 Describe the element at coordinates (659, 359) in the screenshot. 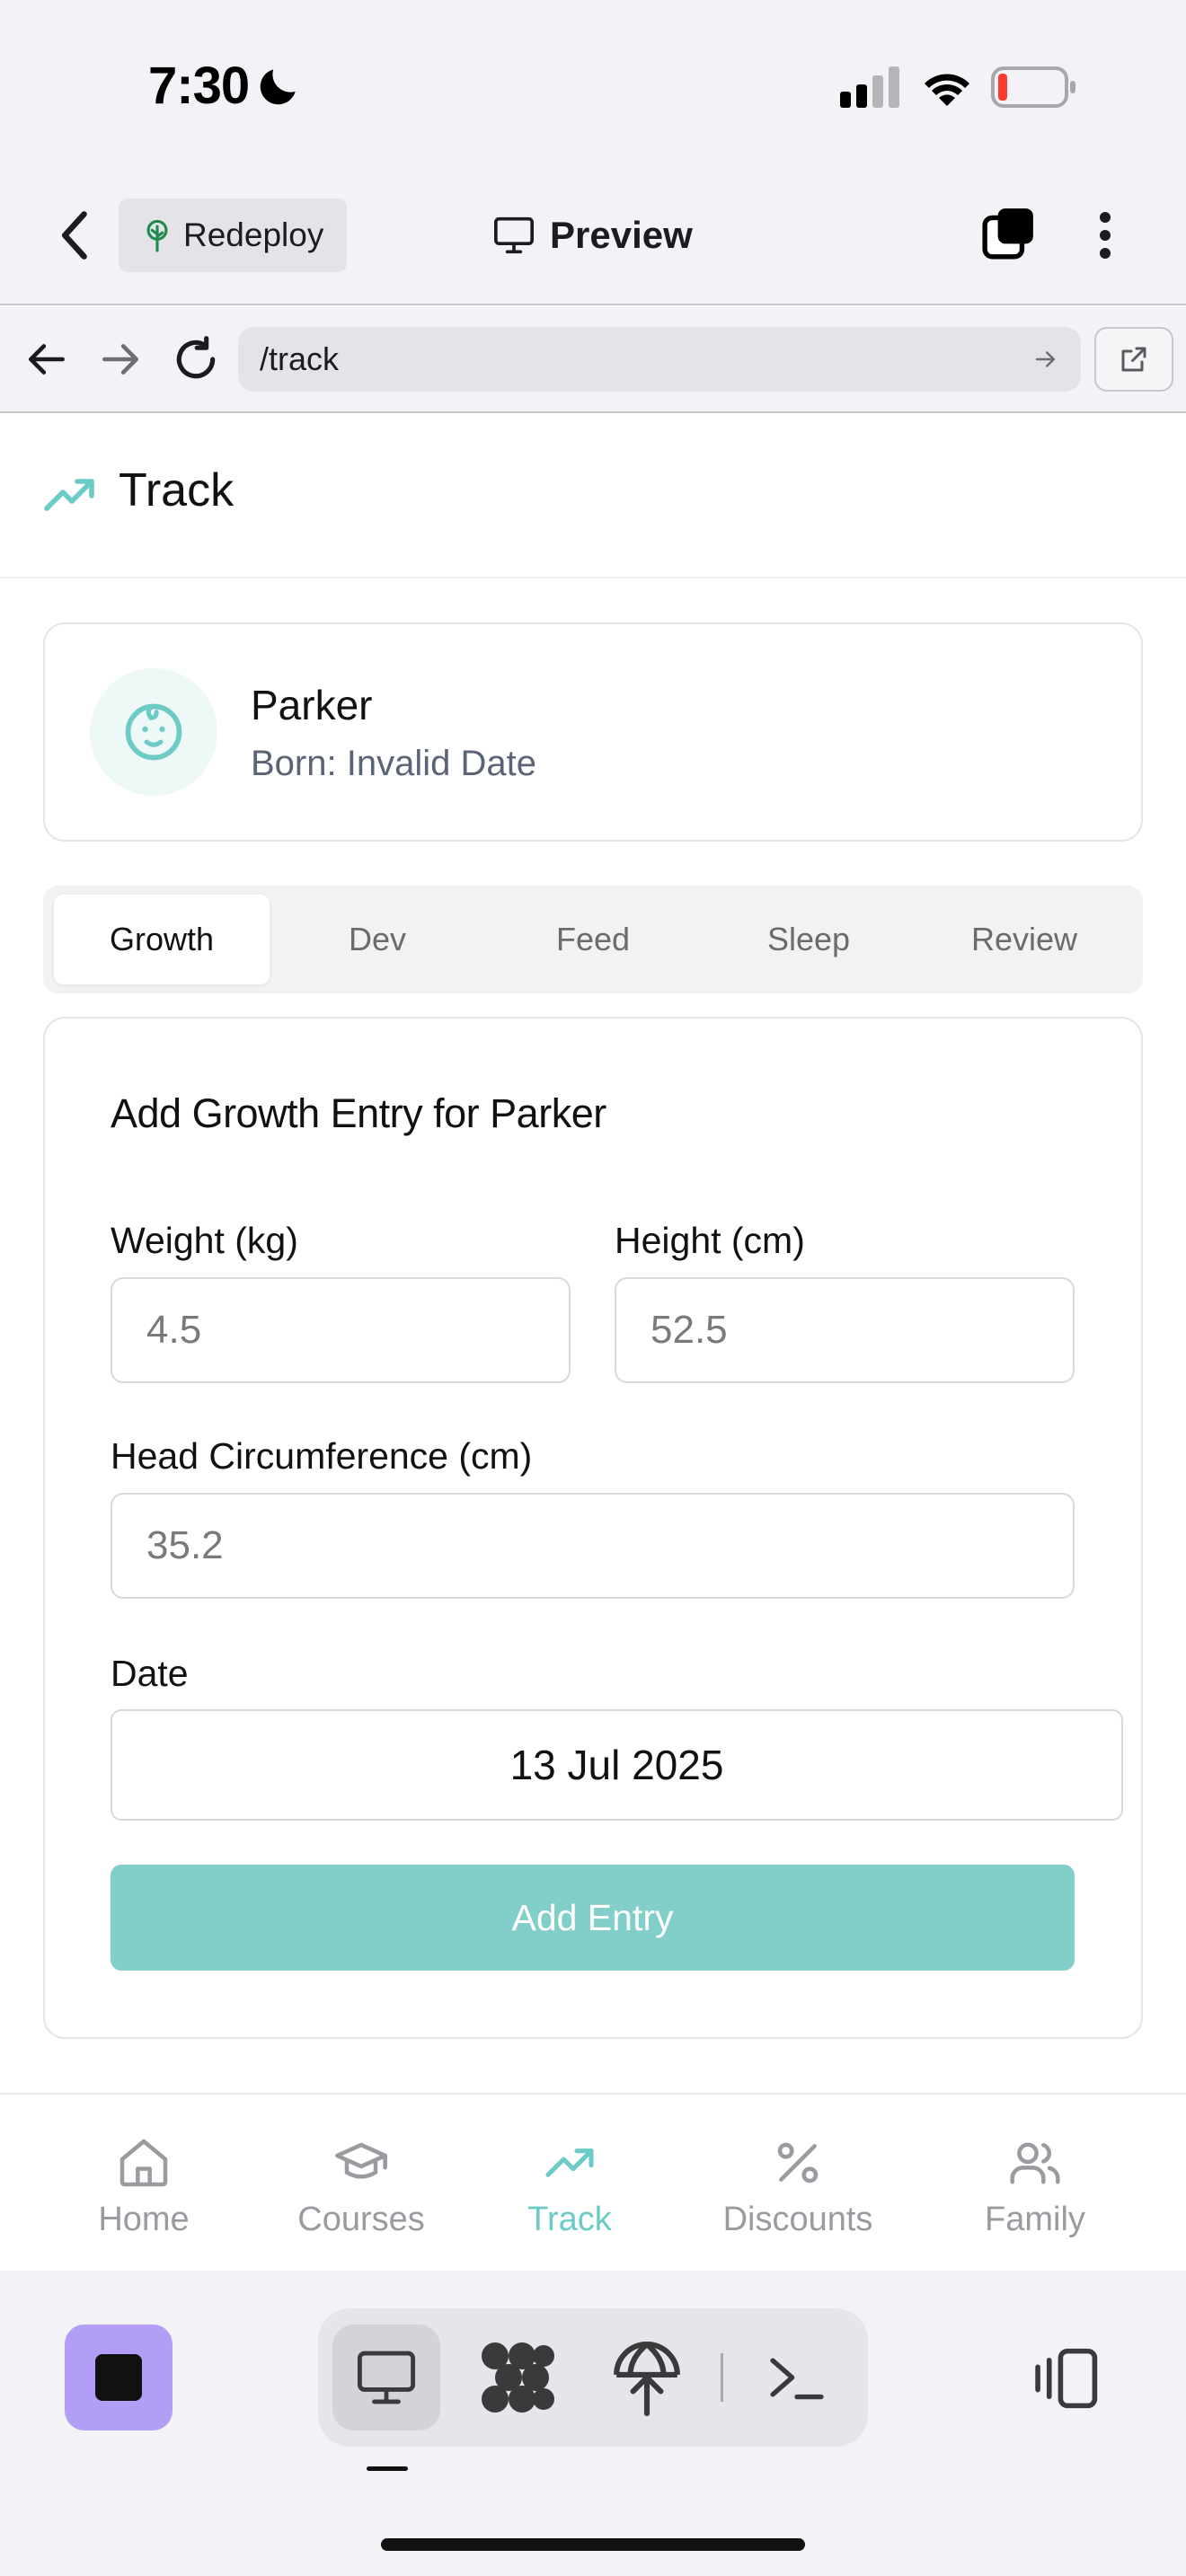

I see `url-input: /track` at that location.